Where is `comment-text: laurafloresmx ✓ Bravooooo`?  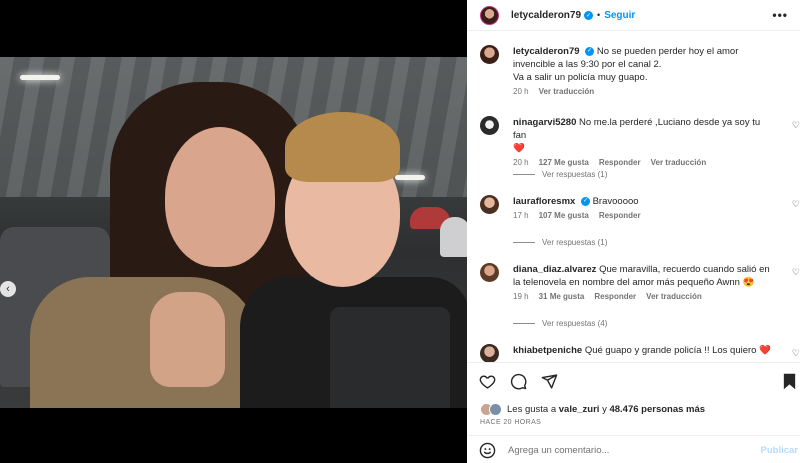 comment-text: laurafloresmx ✓ Bravooooo is located at coordinates (651, 201).